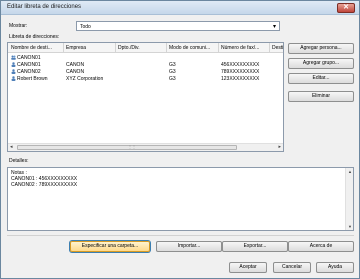 Image resolution: width=360 pixels, height=279 pixels. What do you see at coordinates (178, 26) in the screenshot?
I see `show-select: Todo ▾` at bounding box center [178, 26].